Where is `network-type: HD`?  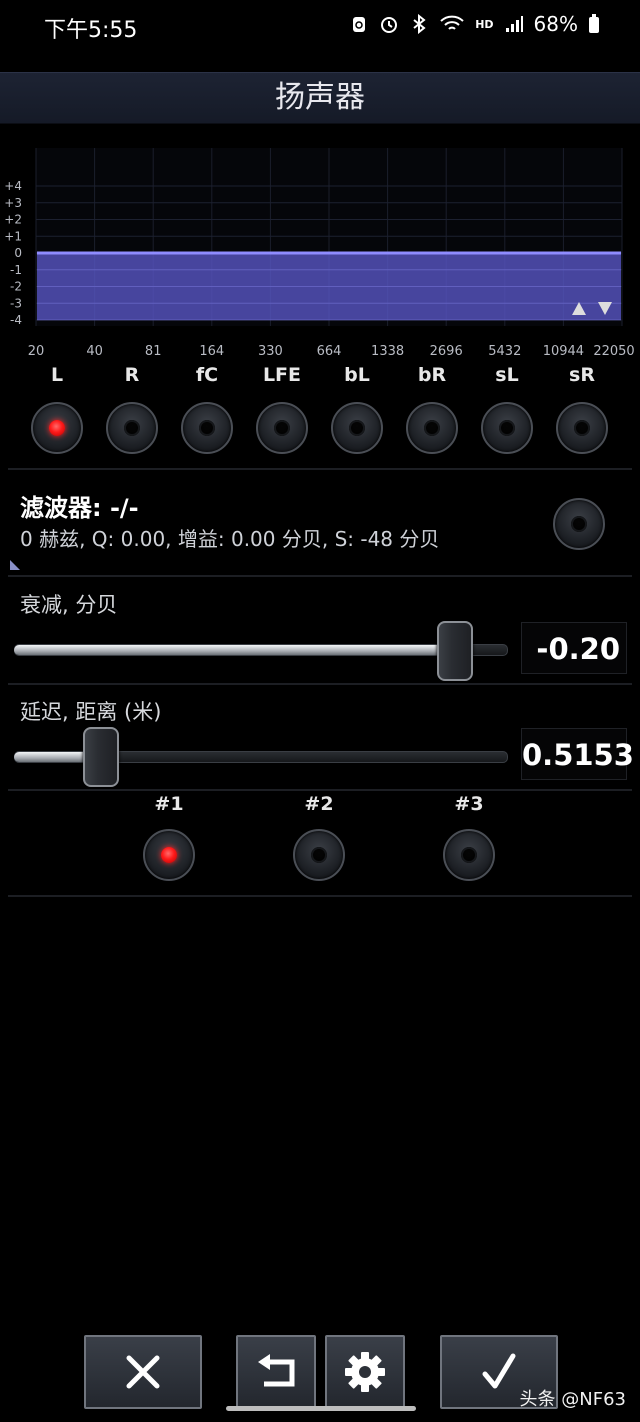
network-type: HD is located at coordinates (484, 24).